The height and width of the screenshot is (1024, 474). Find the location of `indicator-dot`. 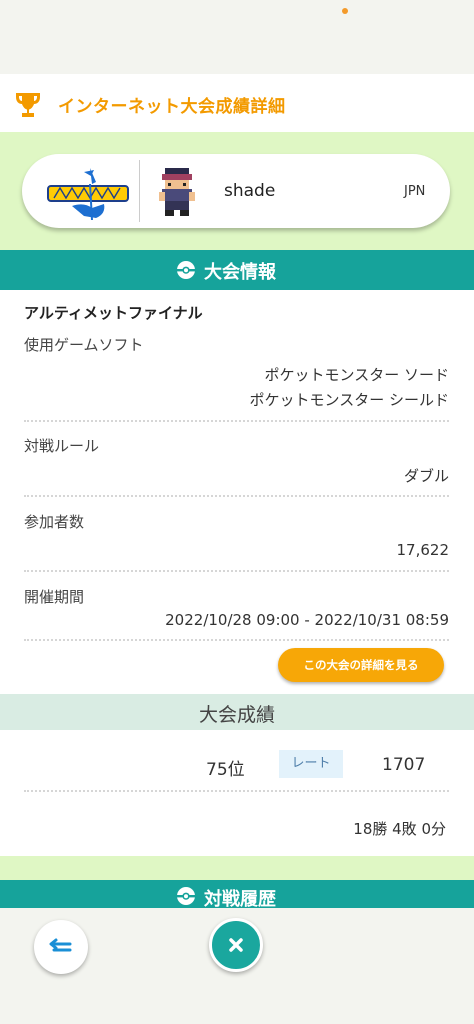

indicator-dot is located at coordinates (345, 11).